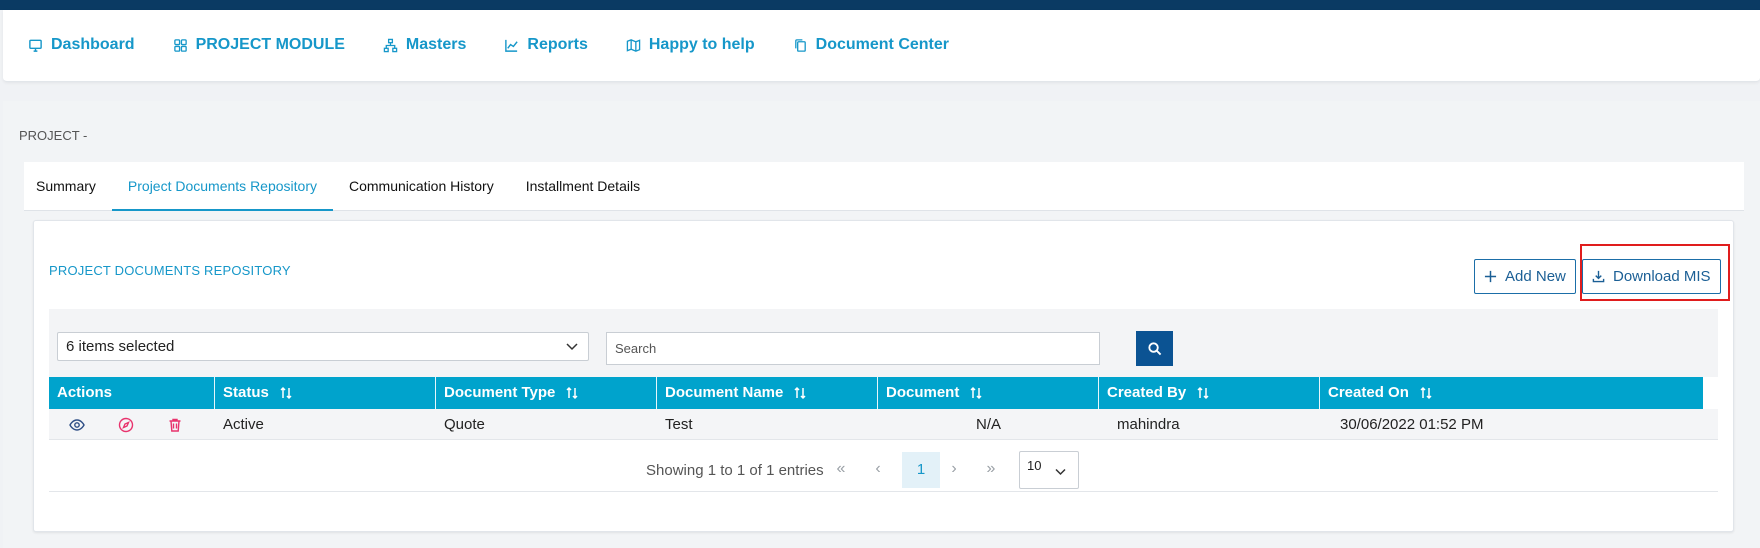 The image size is (1760, 548). What do you see at coordinates (500, 392) in the screenshot?
I see `header-document-type-label: Document Type` at bounding box center [500, 392].